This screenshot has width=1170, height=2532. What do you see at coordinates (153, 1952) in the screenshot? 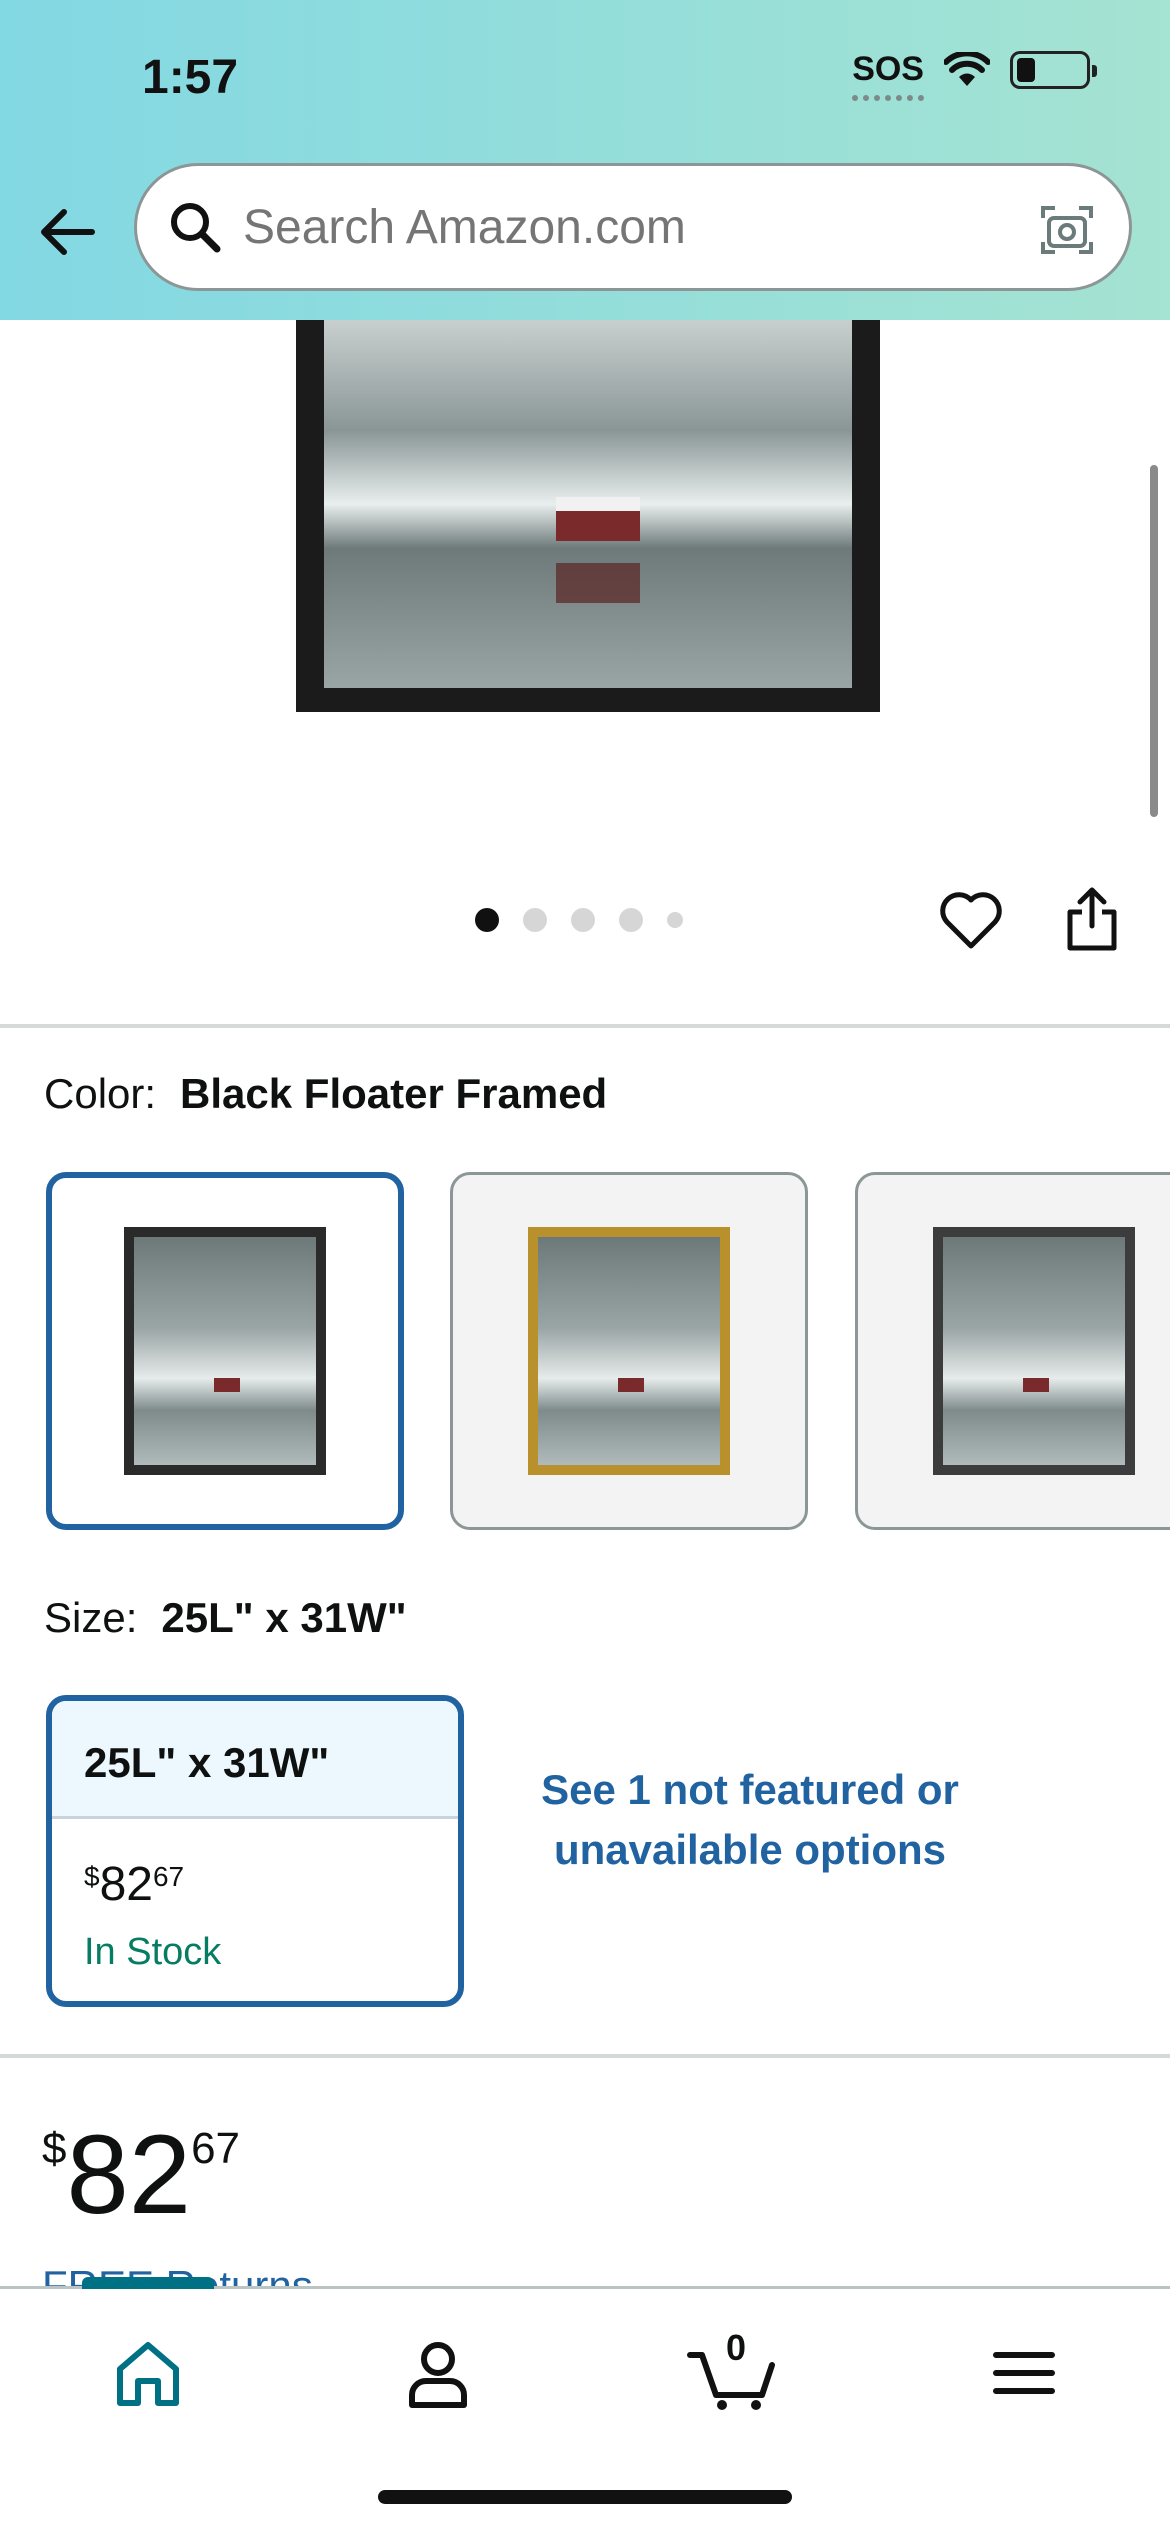
I see `stock-status: In Stock` at bounding box center [153, 1952].